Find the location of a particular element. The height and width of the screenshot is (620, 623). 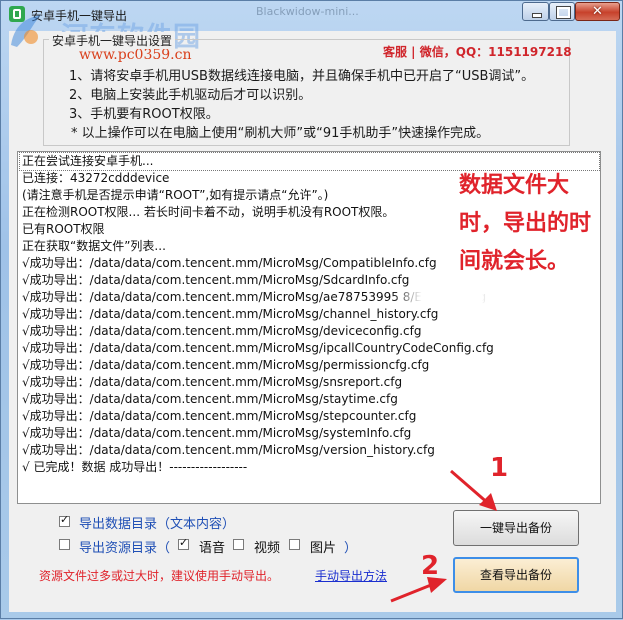

arrow-2-icon is located at coordinates (418, 590).